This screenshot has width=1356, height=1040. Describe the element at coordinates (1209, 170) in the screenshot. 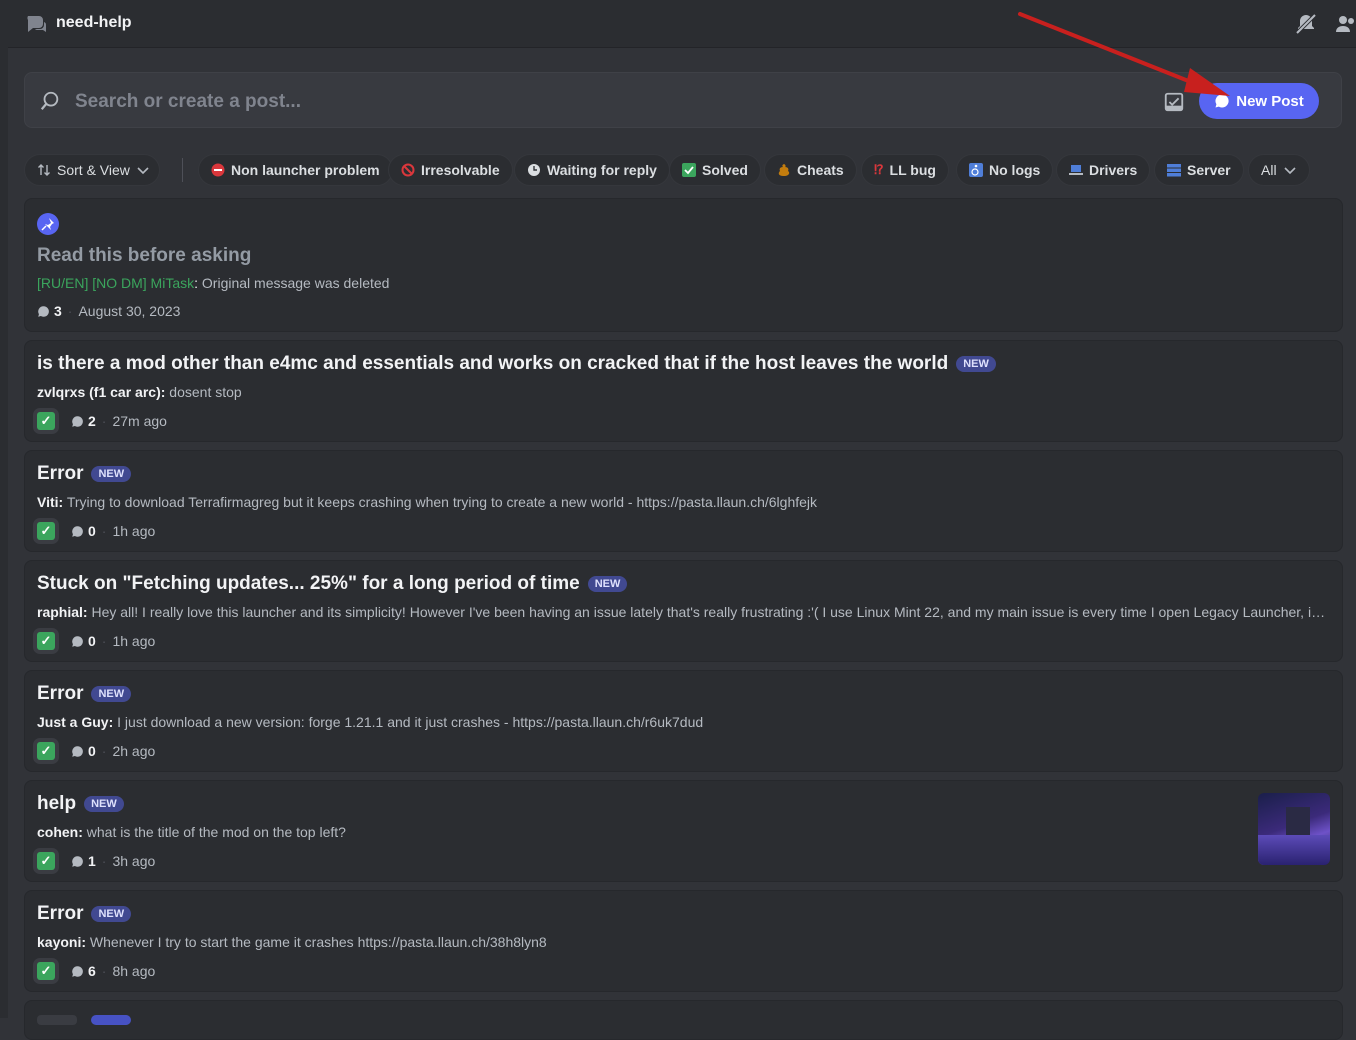

I see `tag-label: Server` at that location.